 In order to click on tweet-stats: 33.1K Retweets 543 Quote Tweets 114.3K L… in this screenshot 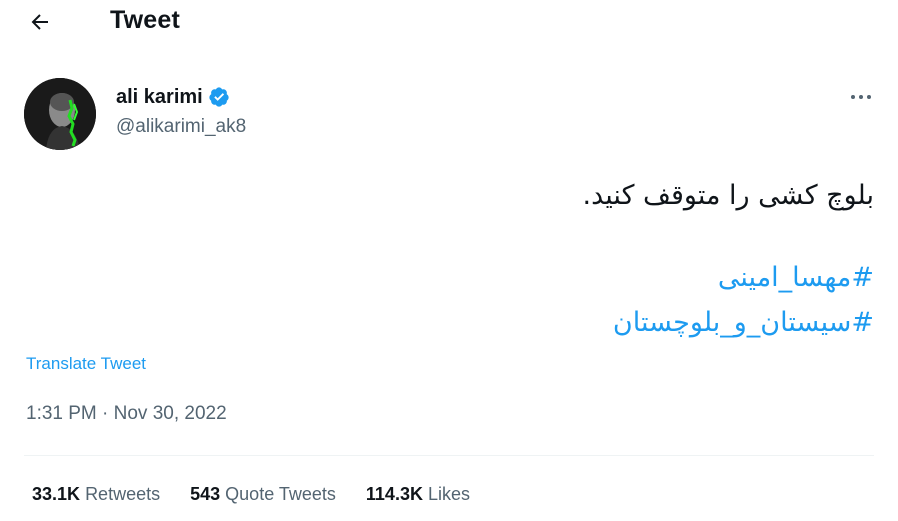, I will do `click(266, 494)`.